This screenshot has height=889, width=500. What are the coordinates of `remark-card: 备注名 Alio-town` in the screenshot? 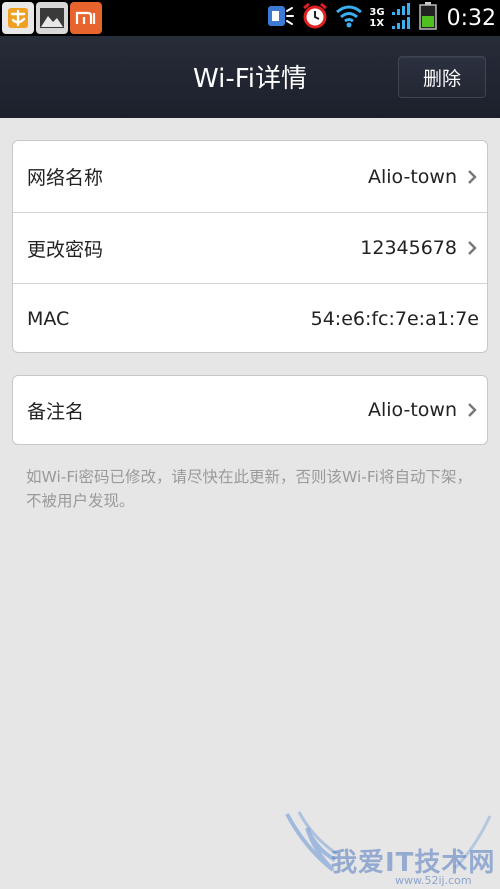 It's located at (250, 410).